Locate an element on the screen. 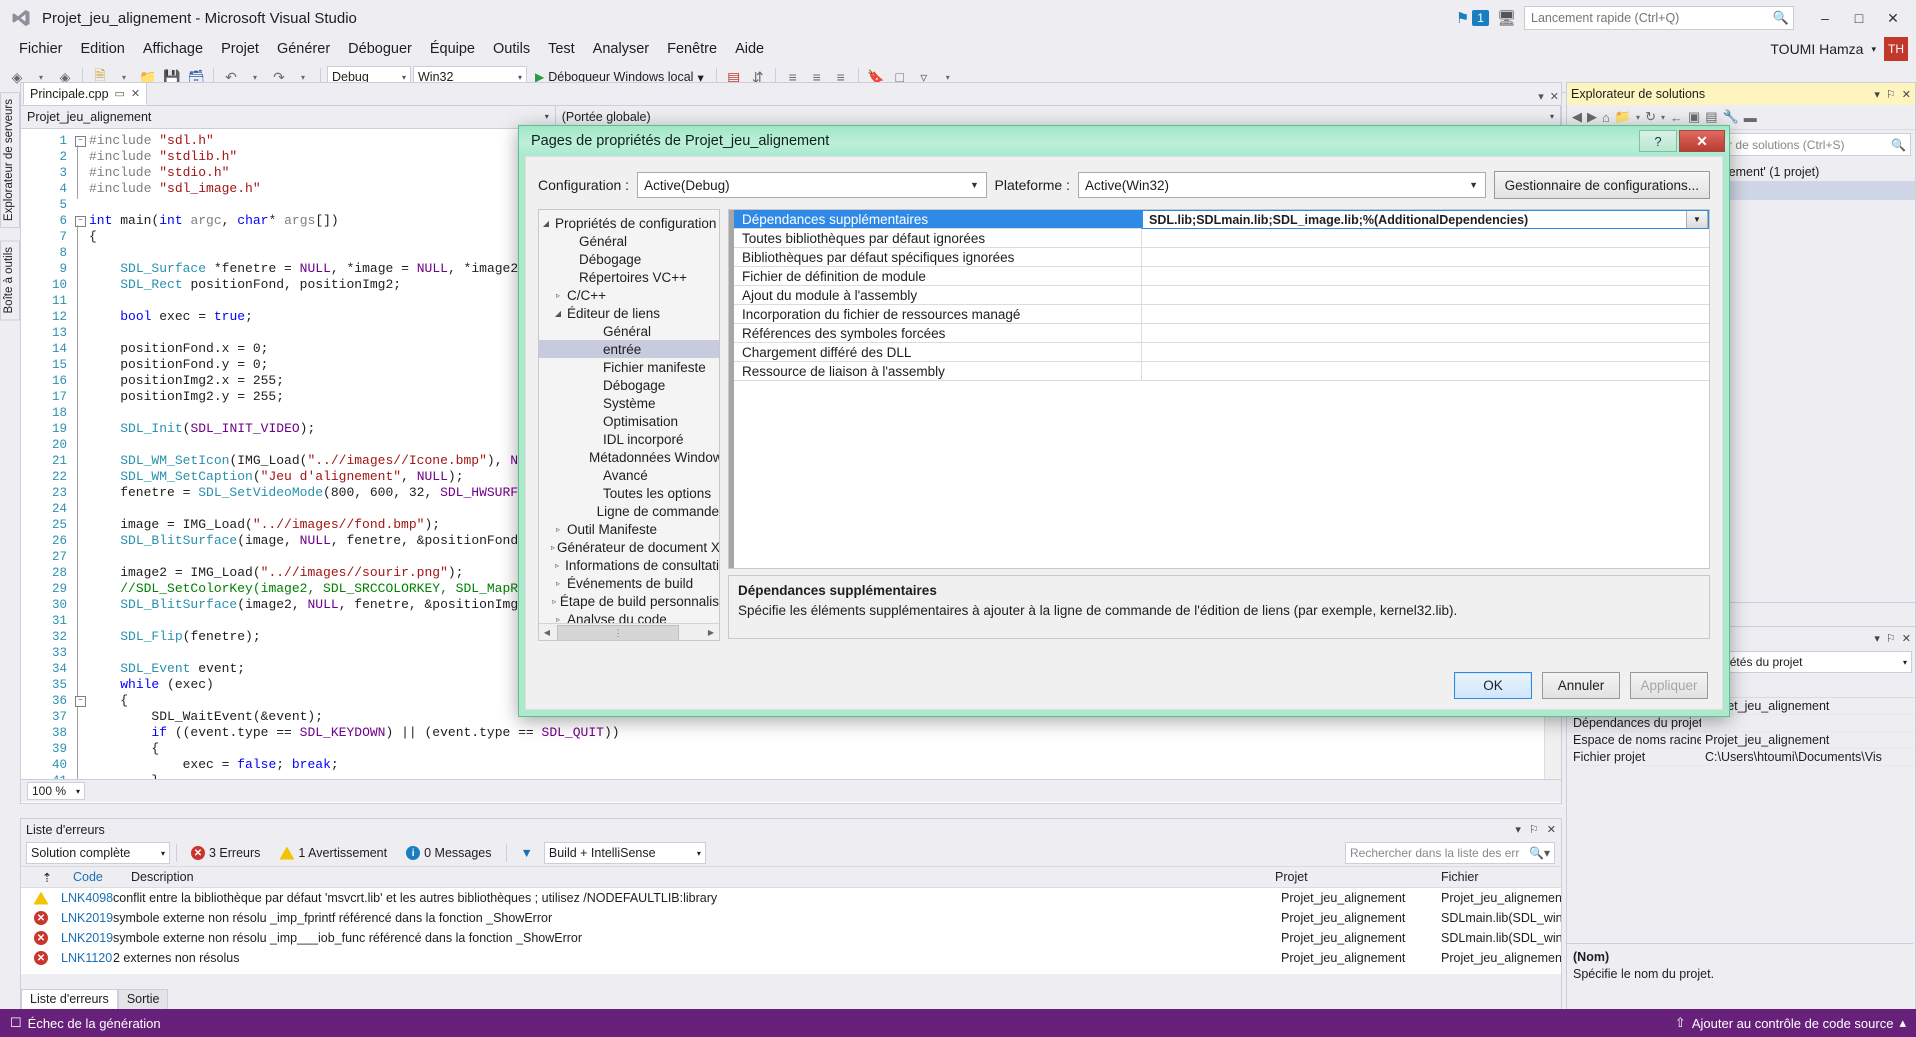  account-area: TOUMI Hamza ▾ TH is located at coordinates (1839, 49).